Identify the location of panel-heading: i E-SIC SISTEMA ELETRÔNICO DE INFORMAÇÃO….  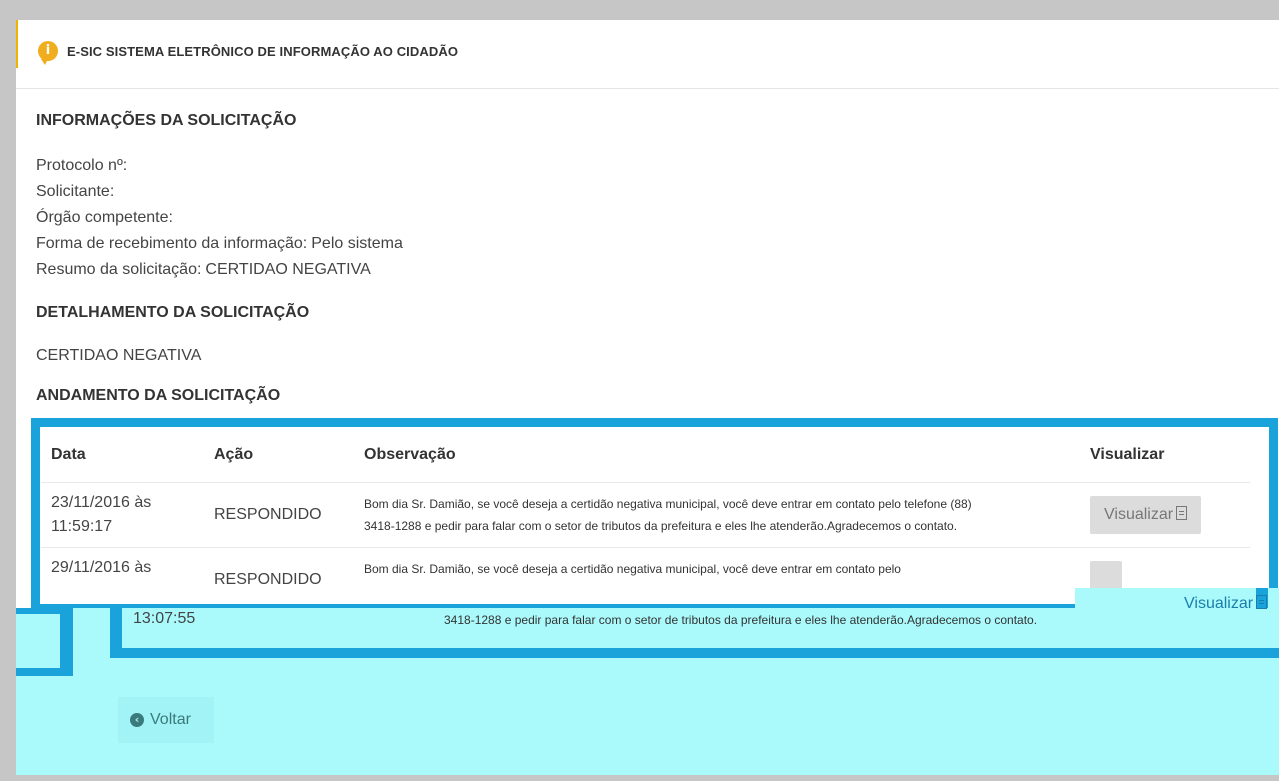
(647, 54).